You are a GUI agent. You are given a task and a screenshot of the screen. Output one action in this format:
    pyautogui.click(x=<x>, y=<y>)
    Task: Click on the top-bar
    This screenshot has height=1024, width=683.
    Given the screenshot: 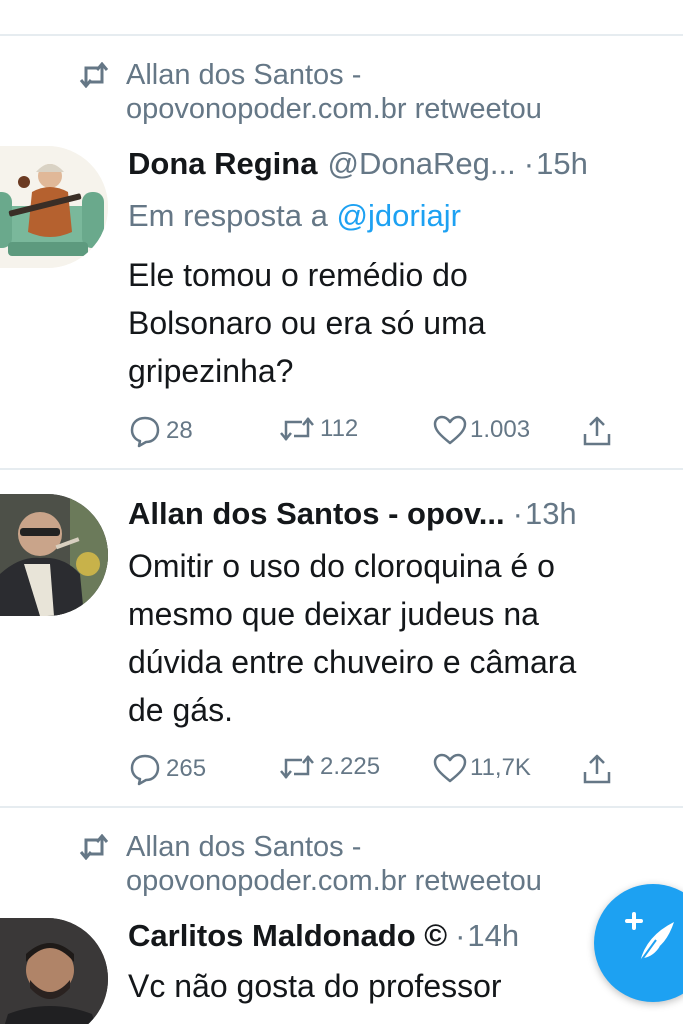 What is the action you would take?
    pyautogui.click(x=341, y=17)
    